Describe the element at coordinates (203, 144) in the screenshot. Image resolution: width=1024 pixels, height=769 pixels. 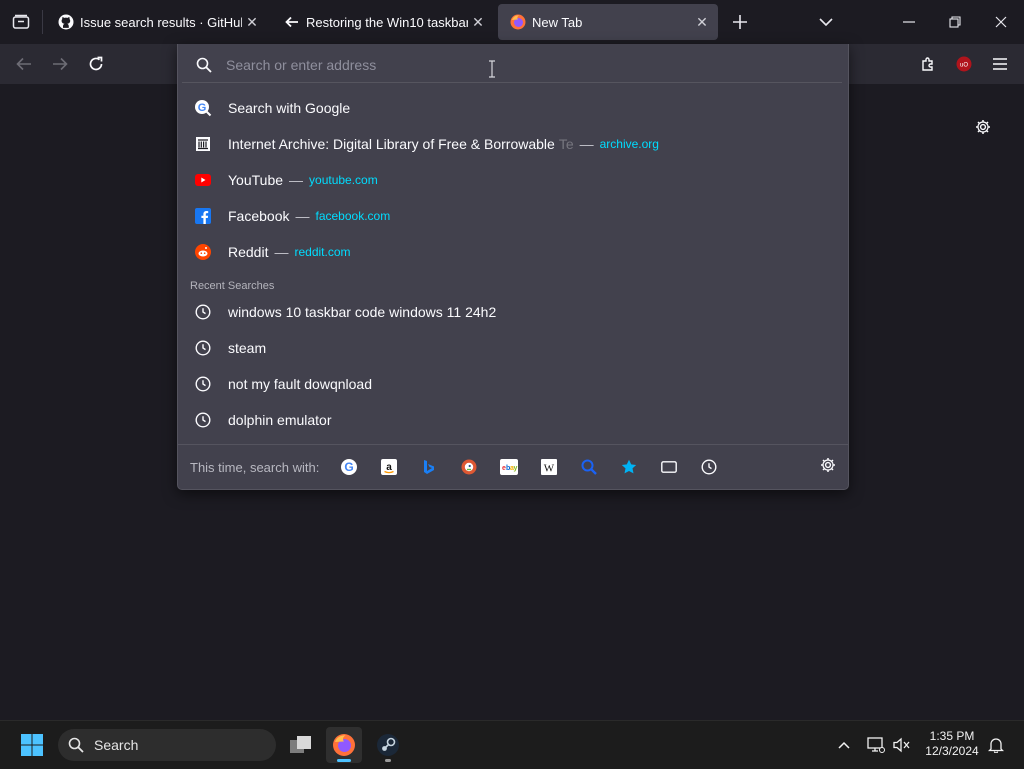
I see `archive-icon` at that location.